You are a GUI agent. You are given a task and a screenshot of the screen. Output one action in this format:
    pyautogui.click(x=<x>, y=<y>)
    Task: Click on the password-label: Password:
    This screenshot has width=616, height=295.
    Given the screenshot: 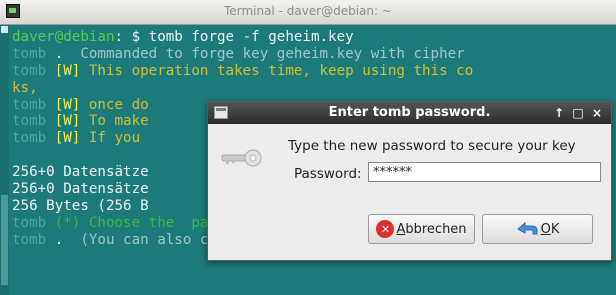 What is the action you would take?
    pyautogui.click(x=328, y=174)
    